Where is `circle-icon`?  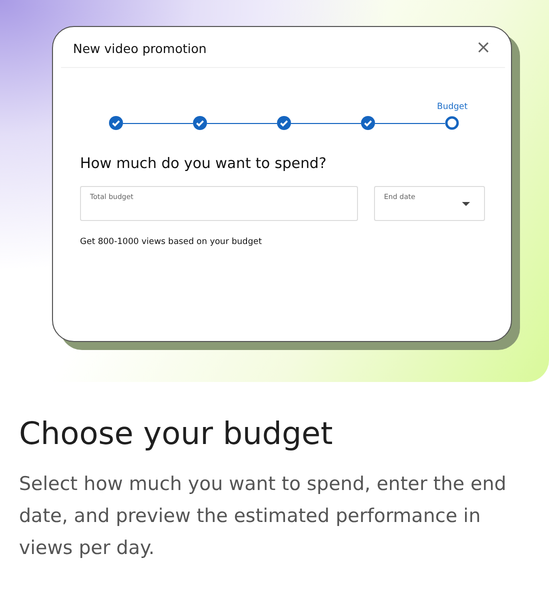 circle-icon is located at coordinates (452, 123).